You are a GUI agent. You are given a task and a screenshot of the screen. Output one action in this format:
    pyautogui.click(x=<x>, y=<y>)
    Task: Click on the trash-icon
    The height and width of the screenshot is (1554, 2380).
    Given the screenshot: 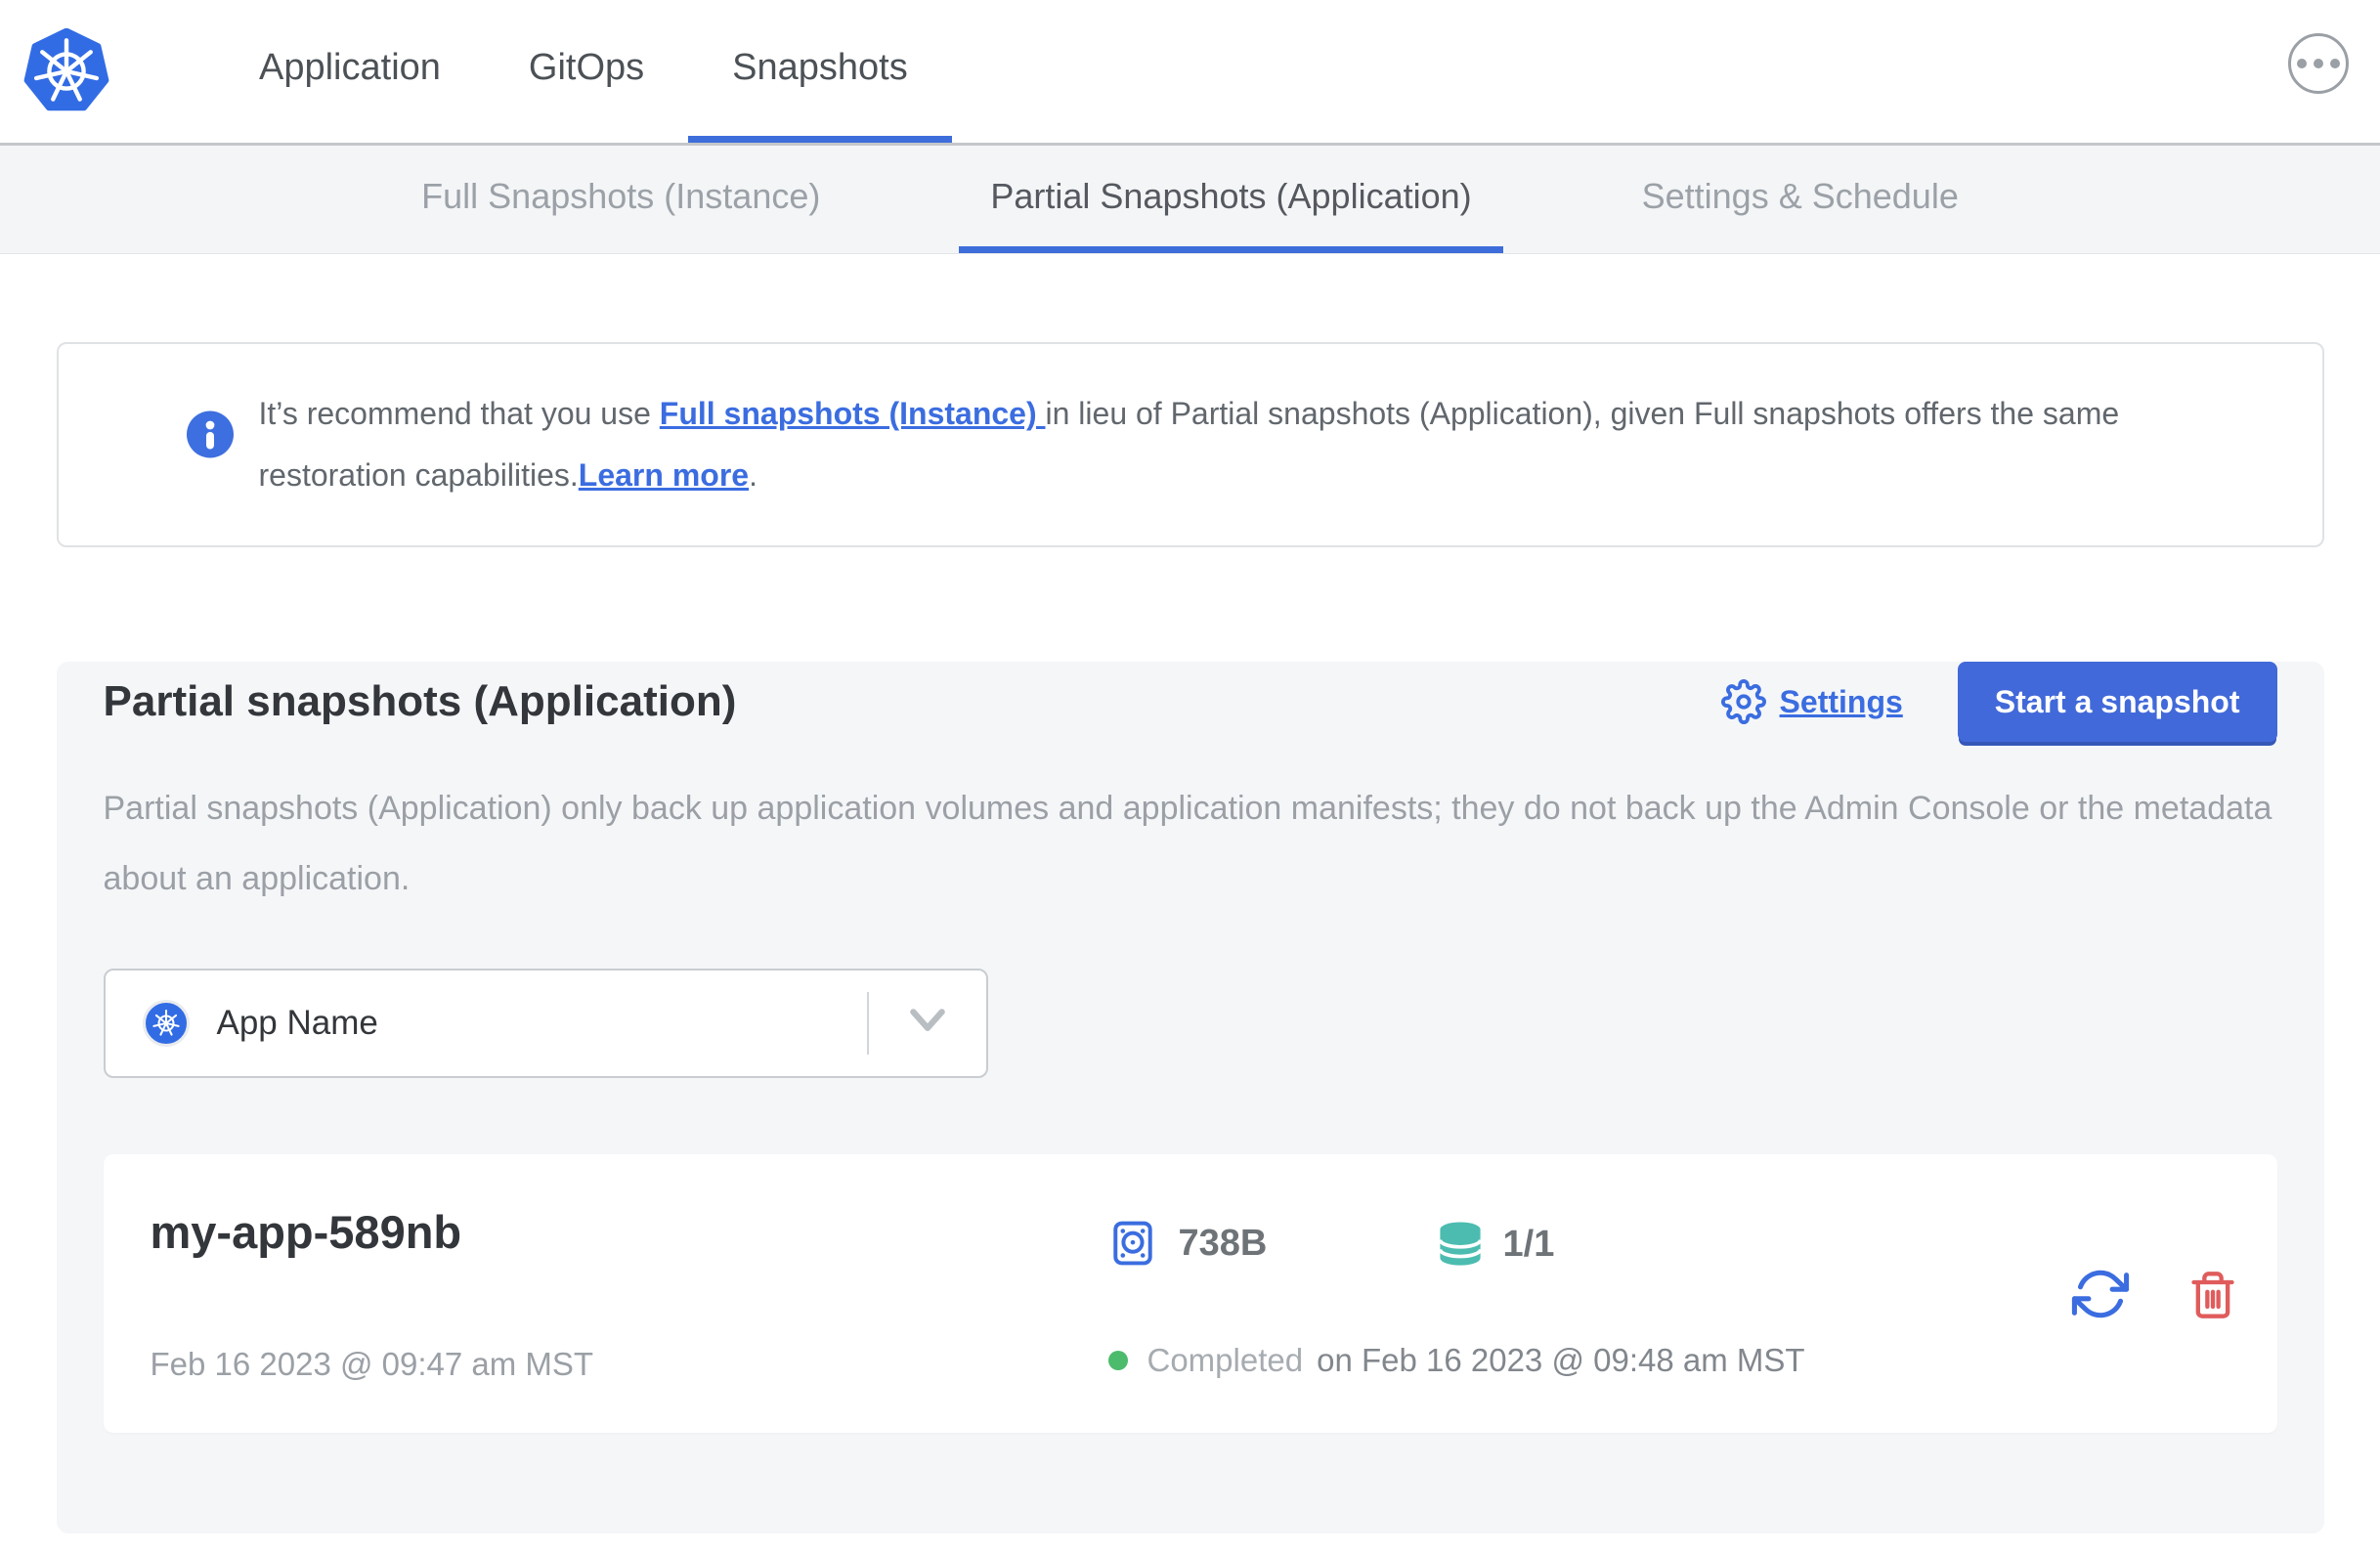 What is the action you would take?
    pyautogui.click(x=2212, y=1295)
    